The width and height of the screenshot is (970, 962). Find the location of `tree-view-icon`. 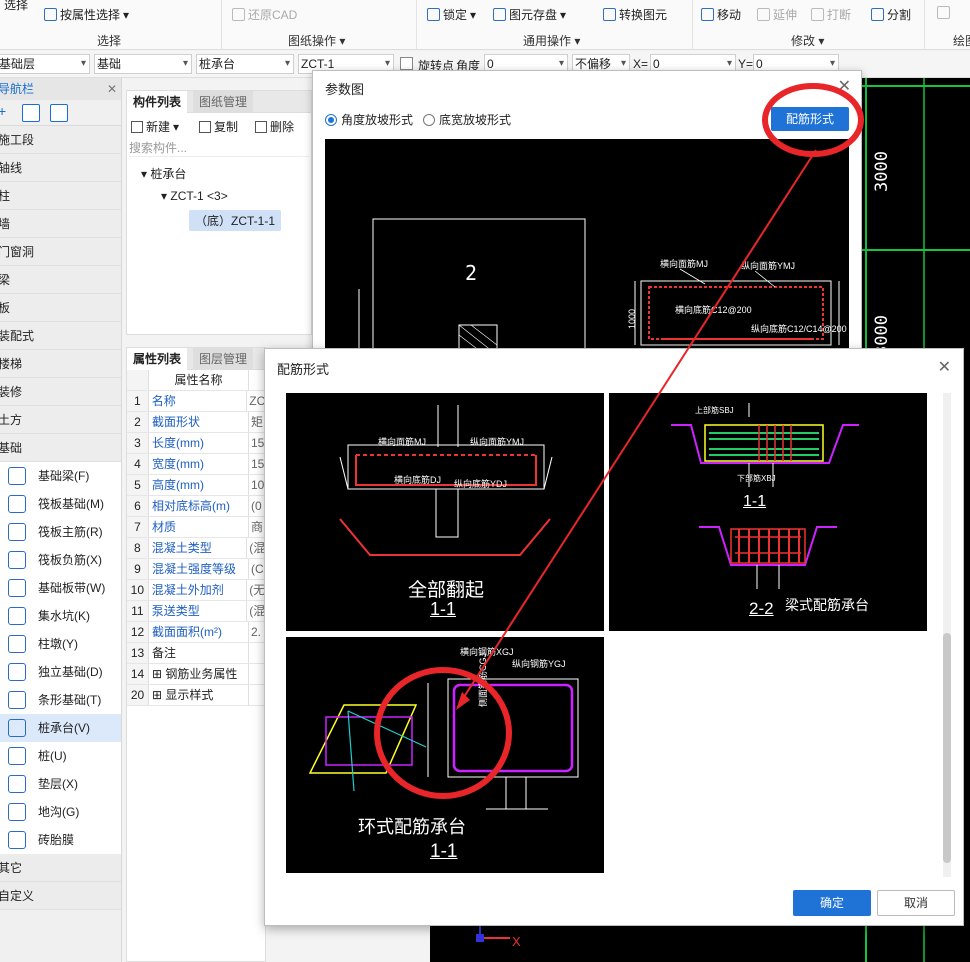

tree-view-icon is located at coordinates (59, 113).